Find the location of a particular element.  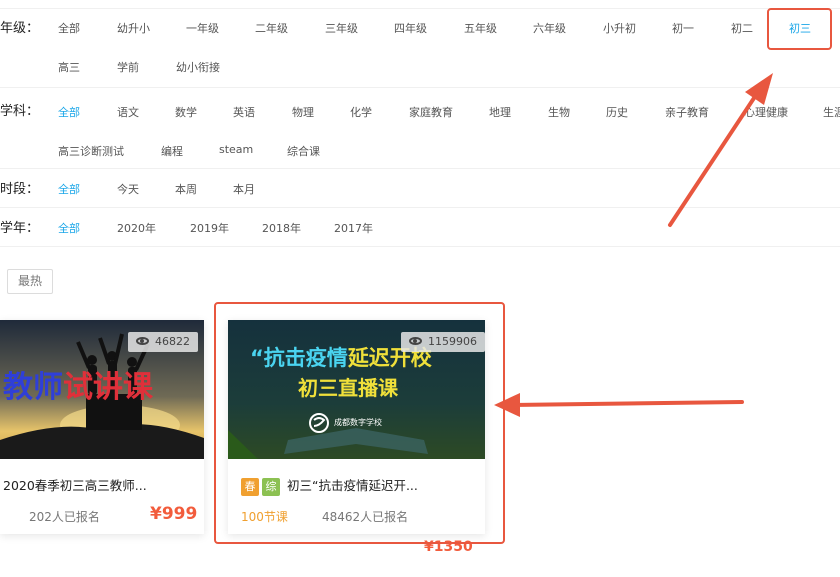

subject-option: 生涯 is located at coordinates (831, 112).